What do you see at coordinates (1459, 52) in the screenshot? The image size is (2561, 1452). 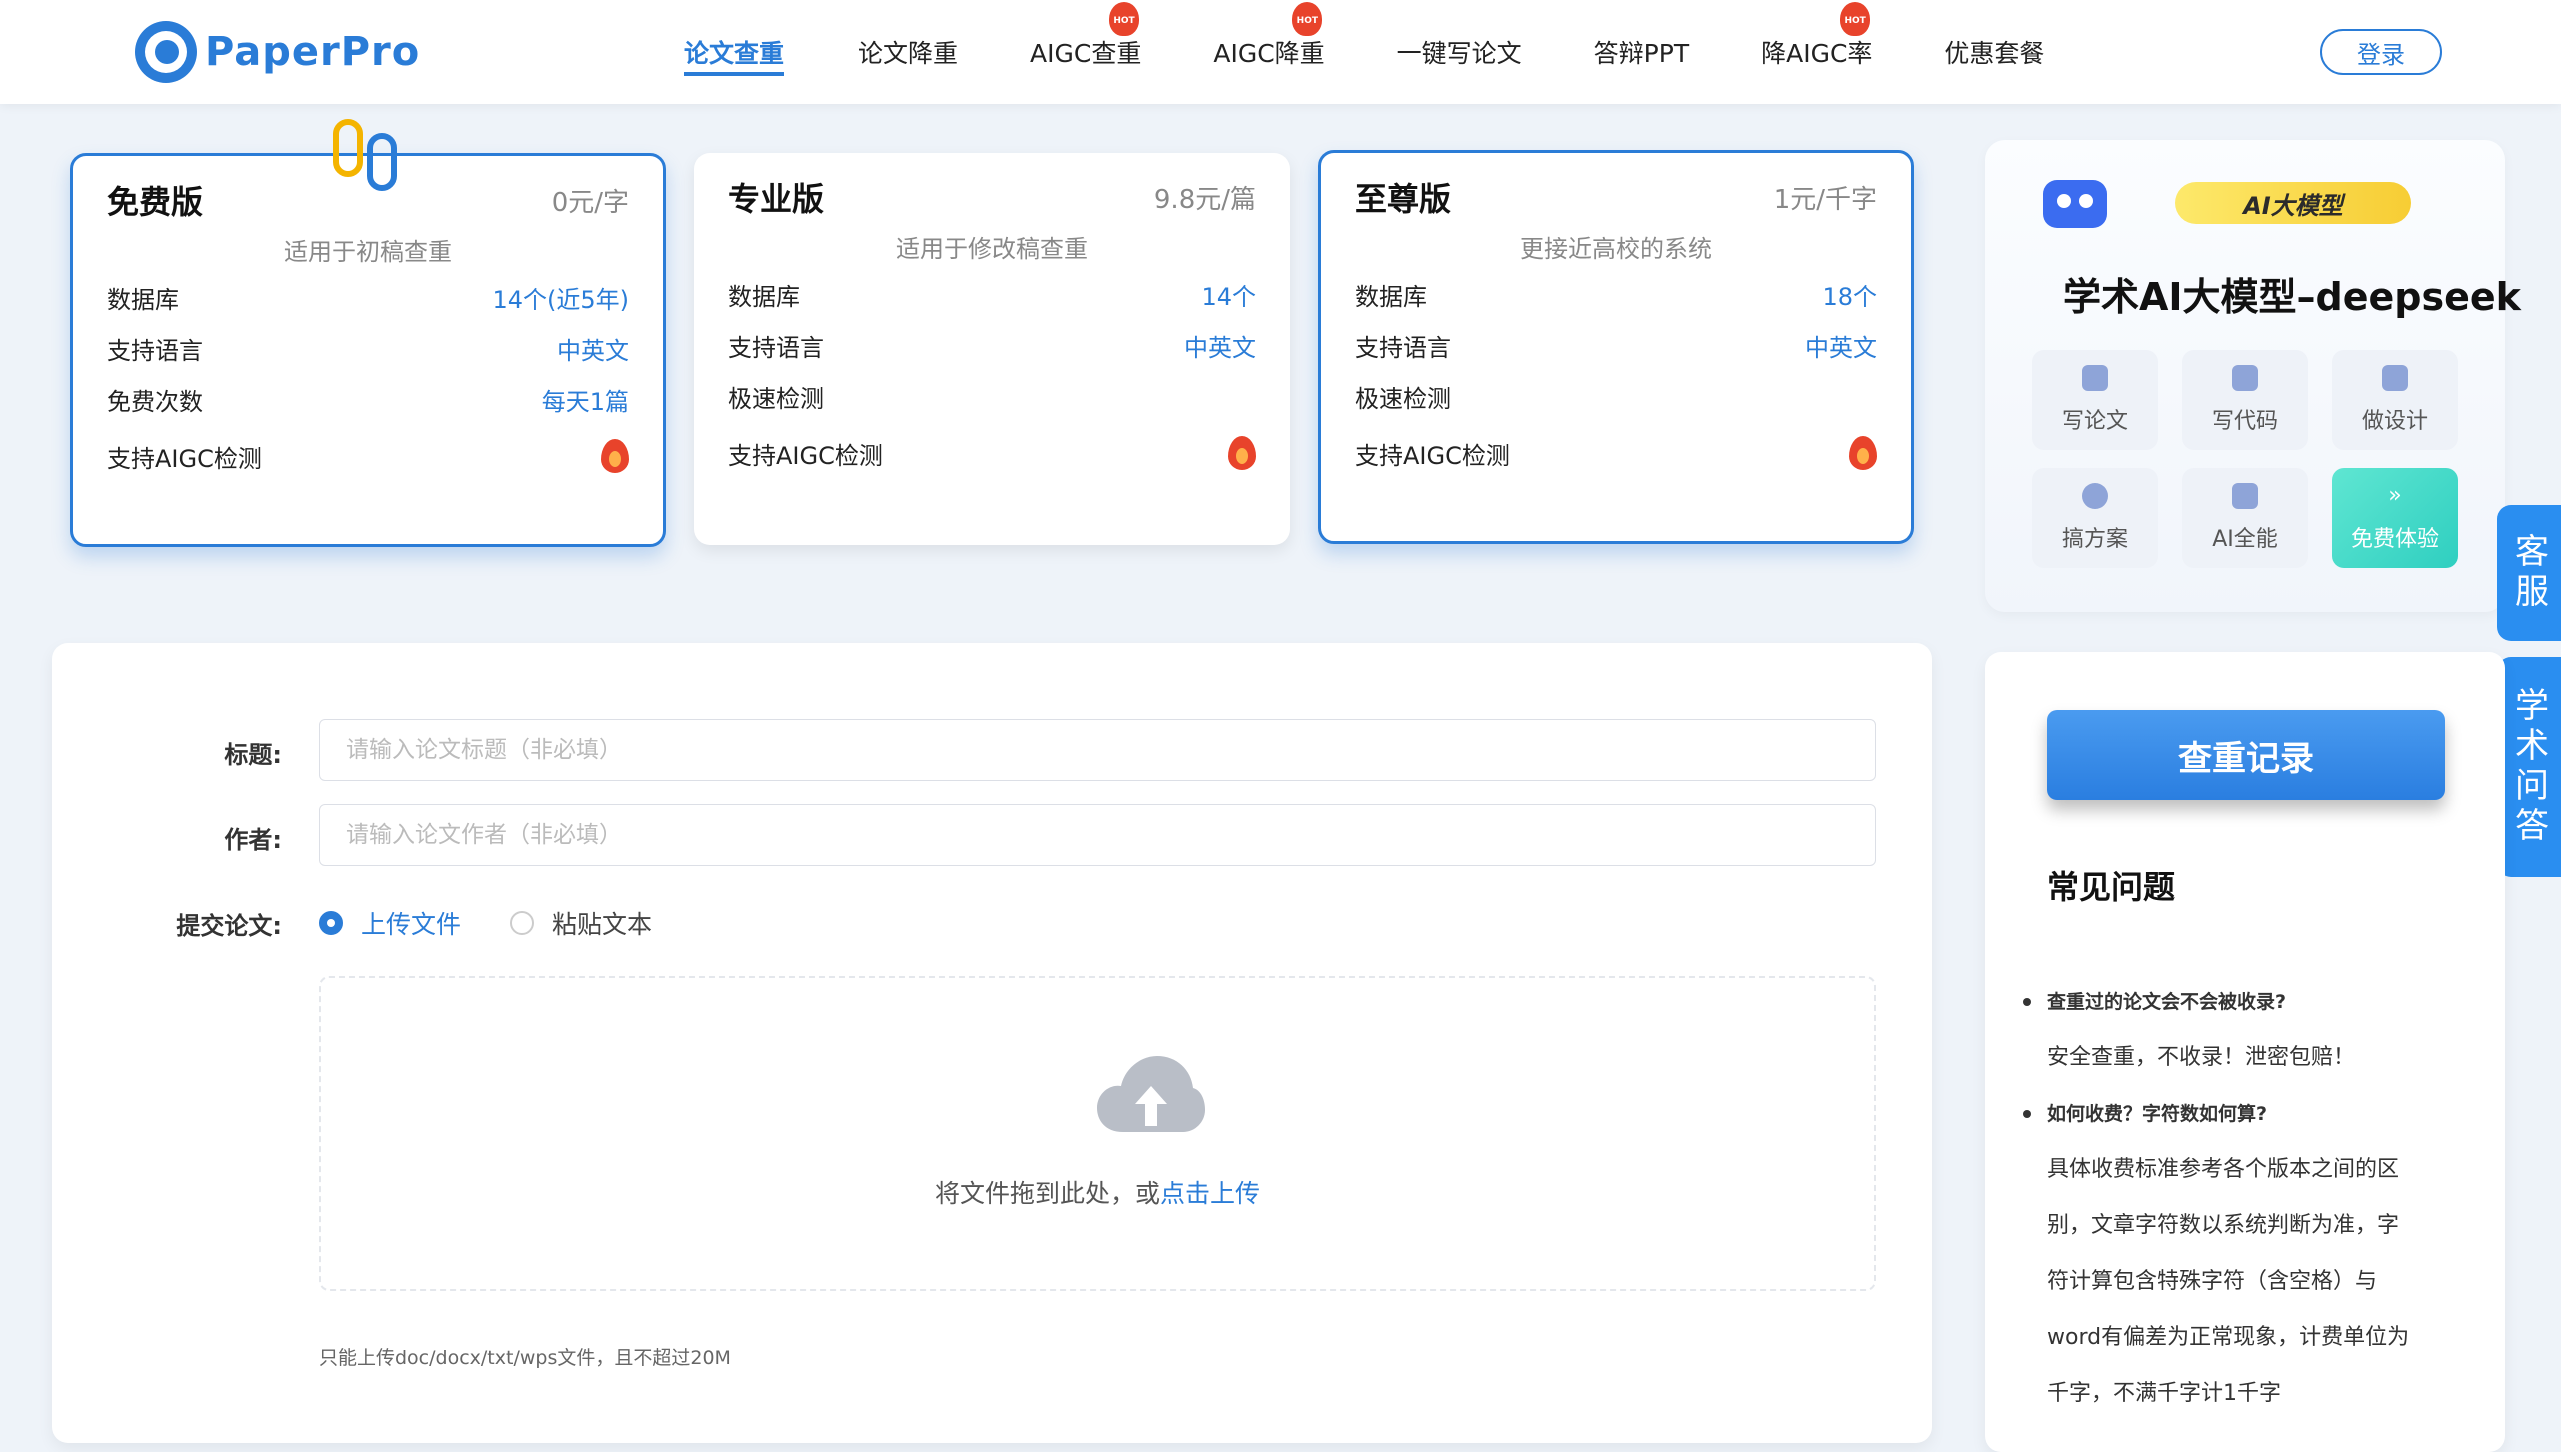 I see `nav-item-auto-write: 一键写论文` at bounding box center [1459, 52].